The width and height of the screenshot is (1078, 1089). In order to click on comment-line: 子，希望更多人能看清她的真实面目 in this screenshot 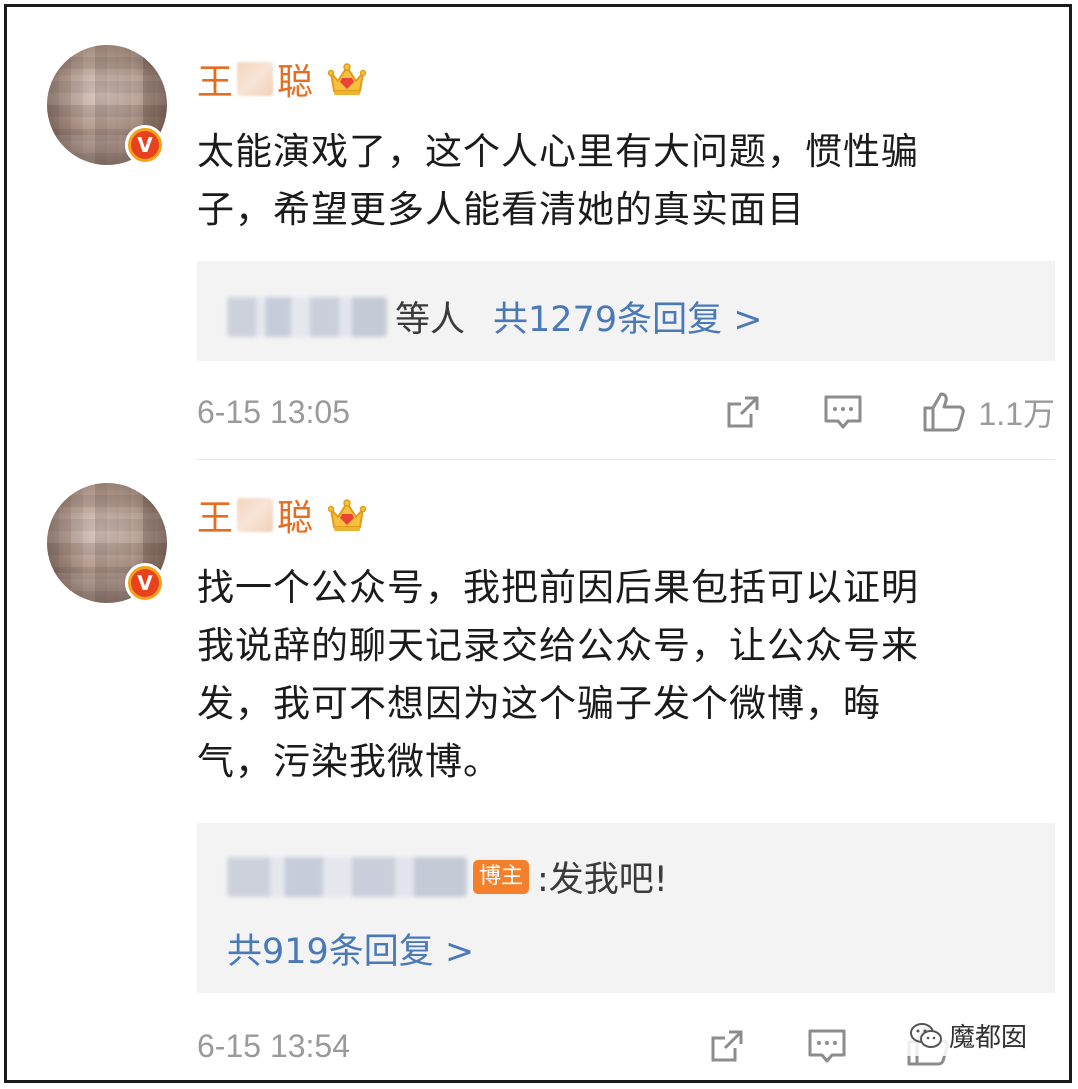, I will do `click(501, 209)`.